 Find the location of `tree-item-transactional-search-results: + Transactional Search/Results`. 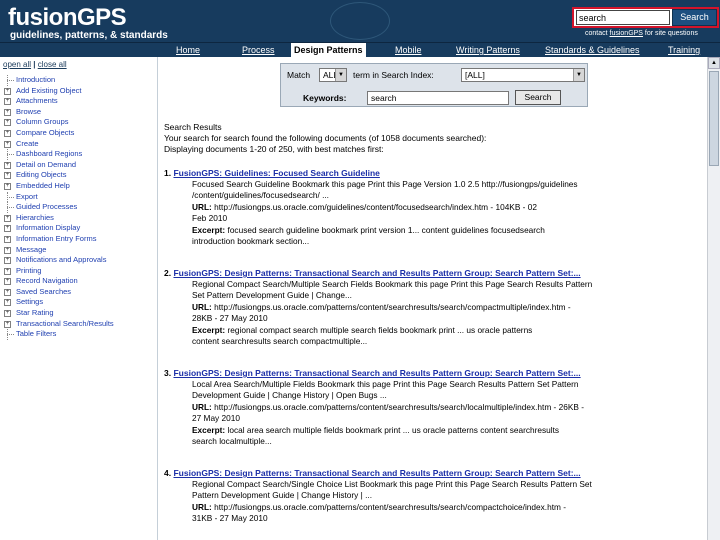

tree-item-transactional-search-results: + Transactional Search/Results is located at coordinates (78, 324).